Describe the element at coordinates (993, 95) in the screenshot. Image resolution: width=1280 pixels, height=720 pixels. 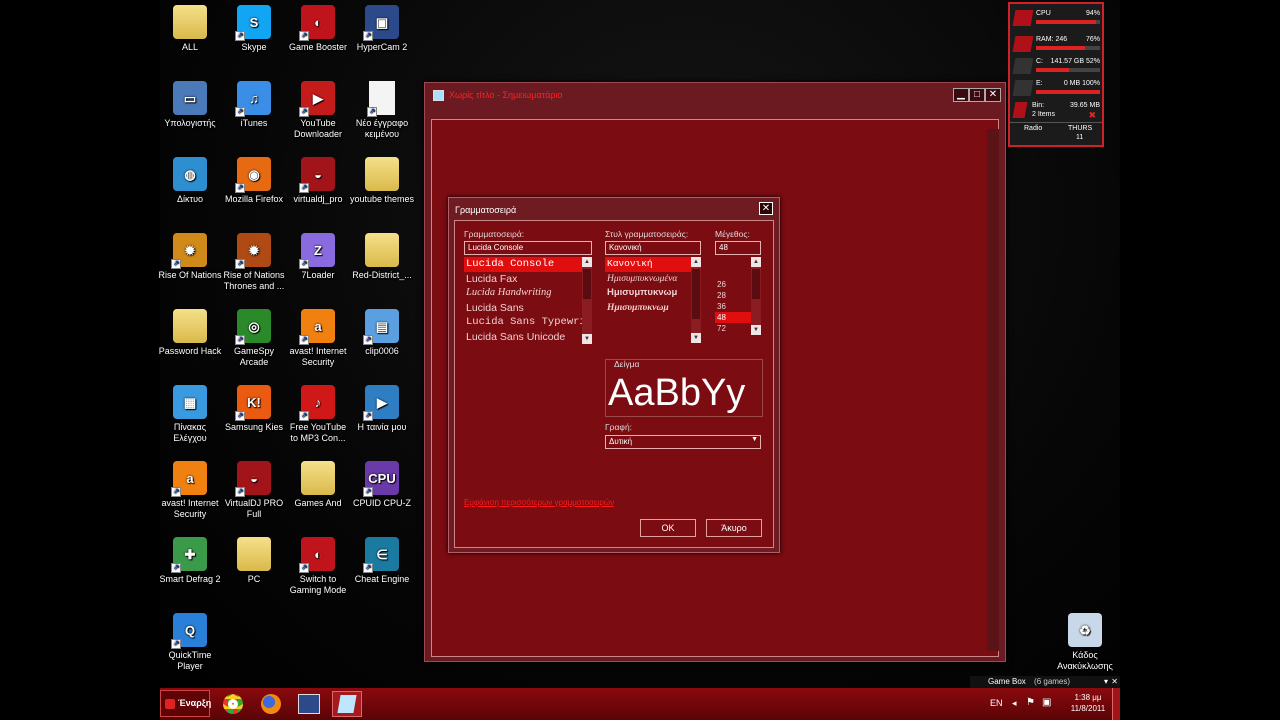
I see `close-button: ✕` at that location.